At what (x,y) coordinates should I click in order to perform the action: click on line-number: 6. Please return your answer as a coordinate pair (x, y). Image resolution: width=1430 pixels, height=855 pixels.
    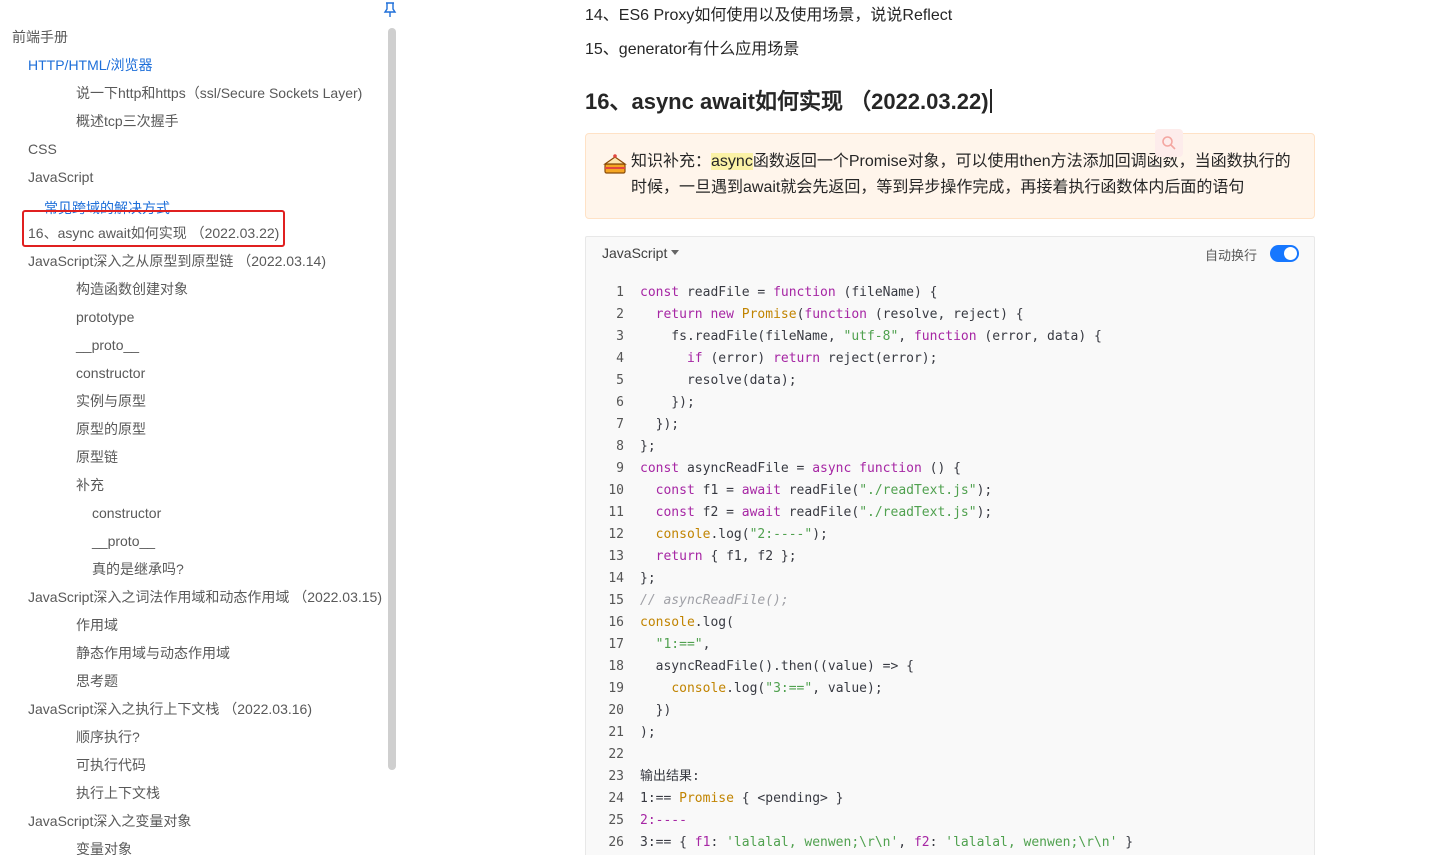
    Looking at the image, I should click on (620, 402).